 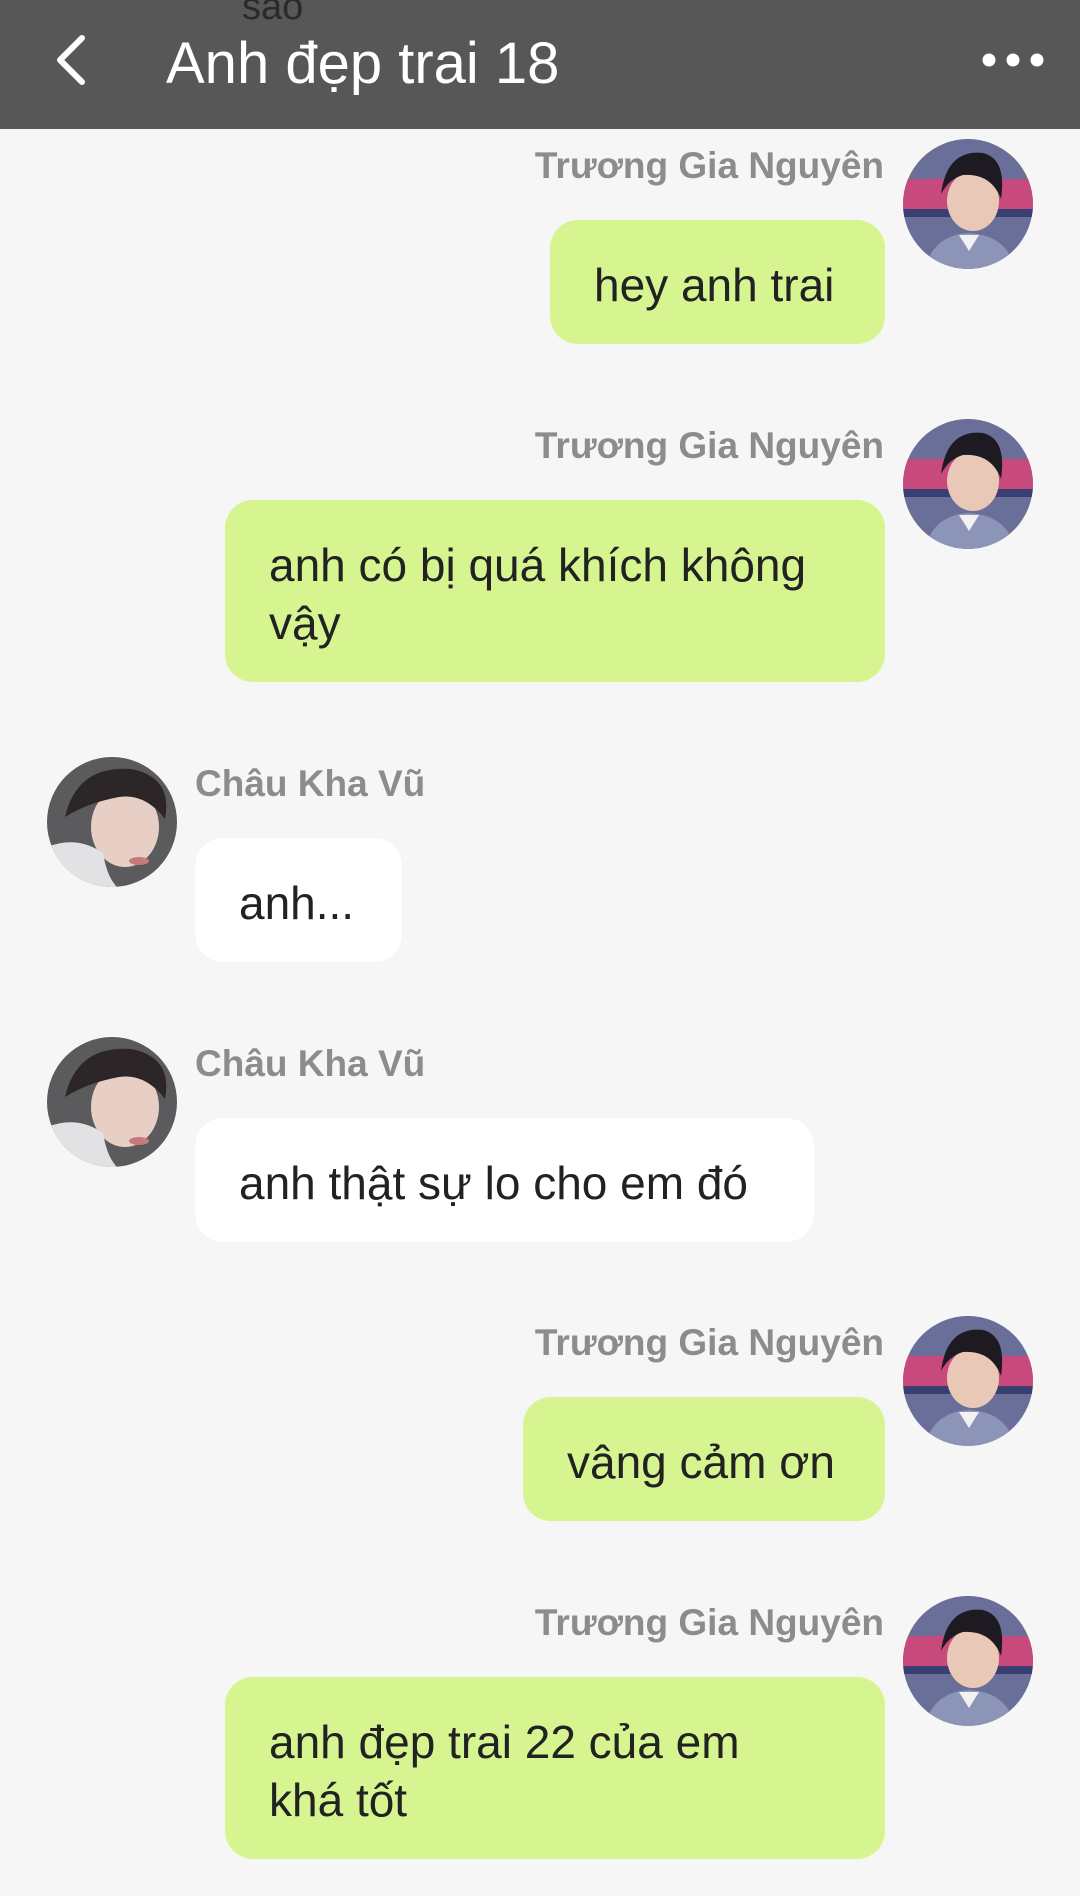 I want to click on chat-header: sao Anh đẹp trai 18, so click(x=540, y=64).